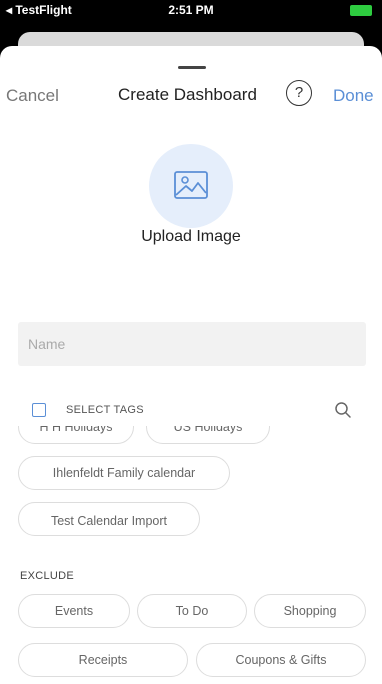  Describe the element at coordinates (47, 576) in the screenshot. I see `exclude-label: EXCLUDE` at that location.